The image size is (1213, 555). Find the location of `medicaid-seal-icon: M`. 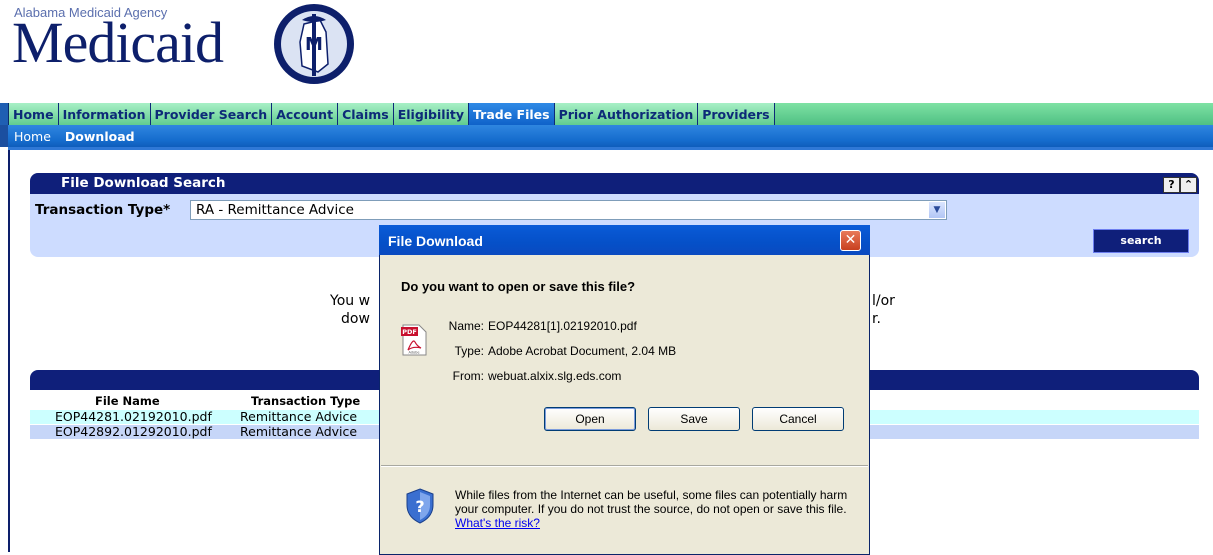

medicaid-seal-icon: M is located at coordinates (314, 44).